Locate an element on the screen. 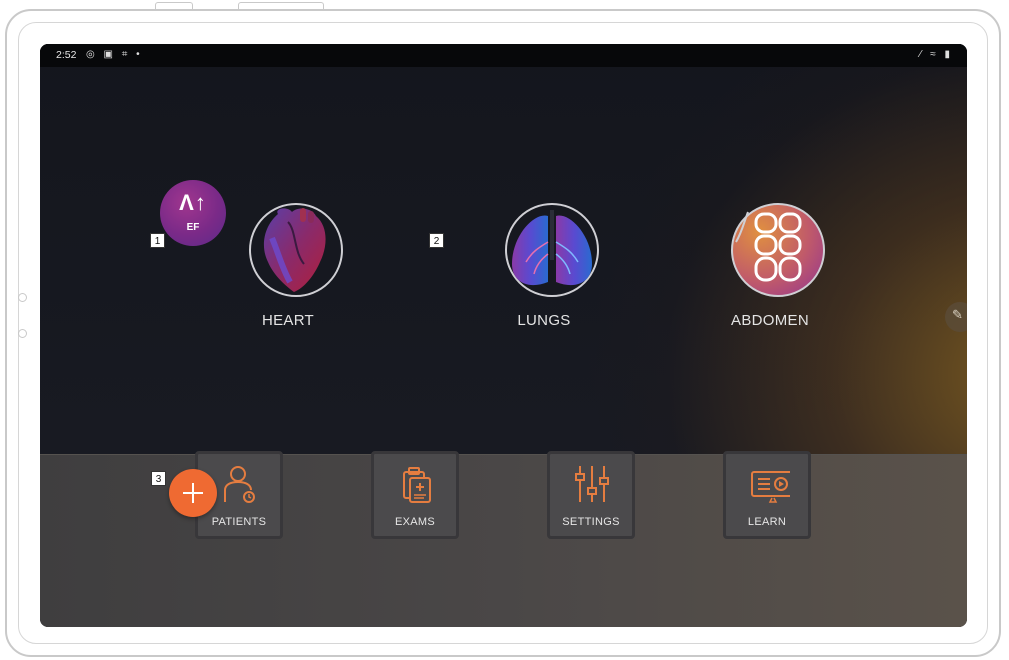  nav-settings: SETTINGS is located at coordinates (591, 495).